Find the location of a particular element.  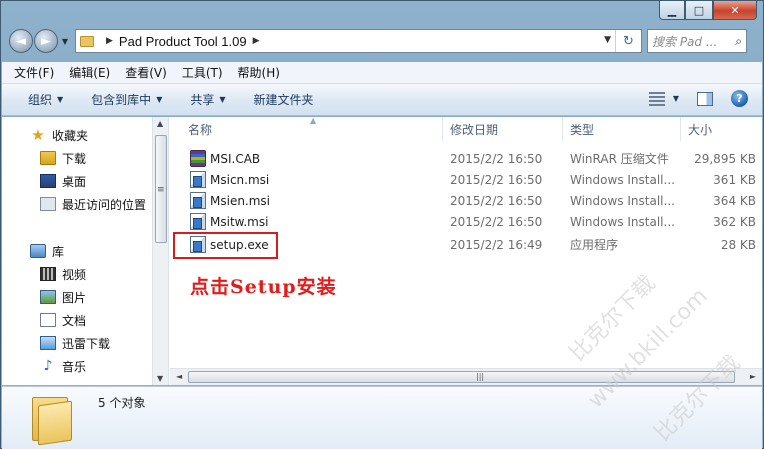

back-arrow-icon: ◄ is located at coordinates (21, 41).